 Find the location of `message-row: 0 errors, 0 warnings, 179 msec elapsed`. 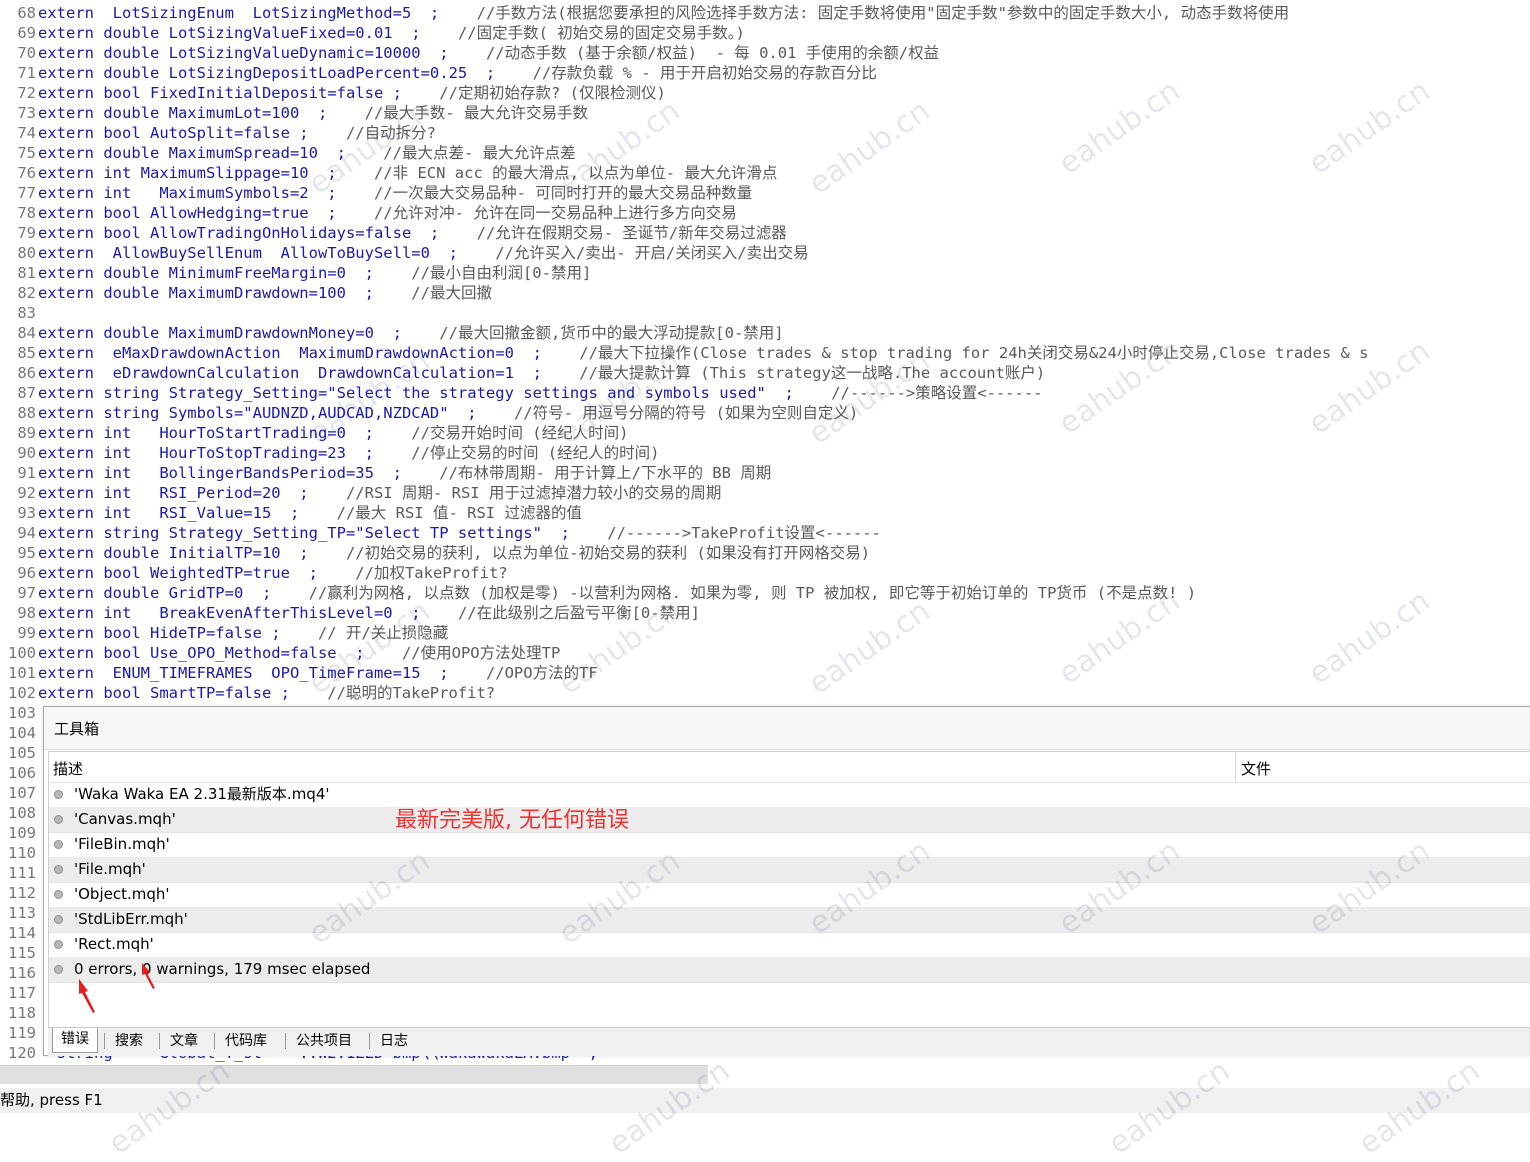

message-row: 0 errors, 0 warnings, 179 msec elapsed is located at coordinates (789, 970).